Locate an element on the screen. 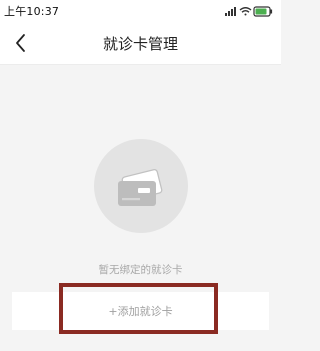 This screenshot has height=351, width=320. status-bar: 上午10:37 is located at coordinates (140, 11).